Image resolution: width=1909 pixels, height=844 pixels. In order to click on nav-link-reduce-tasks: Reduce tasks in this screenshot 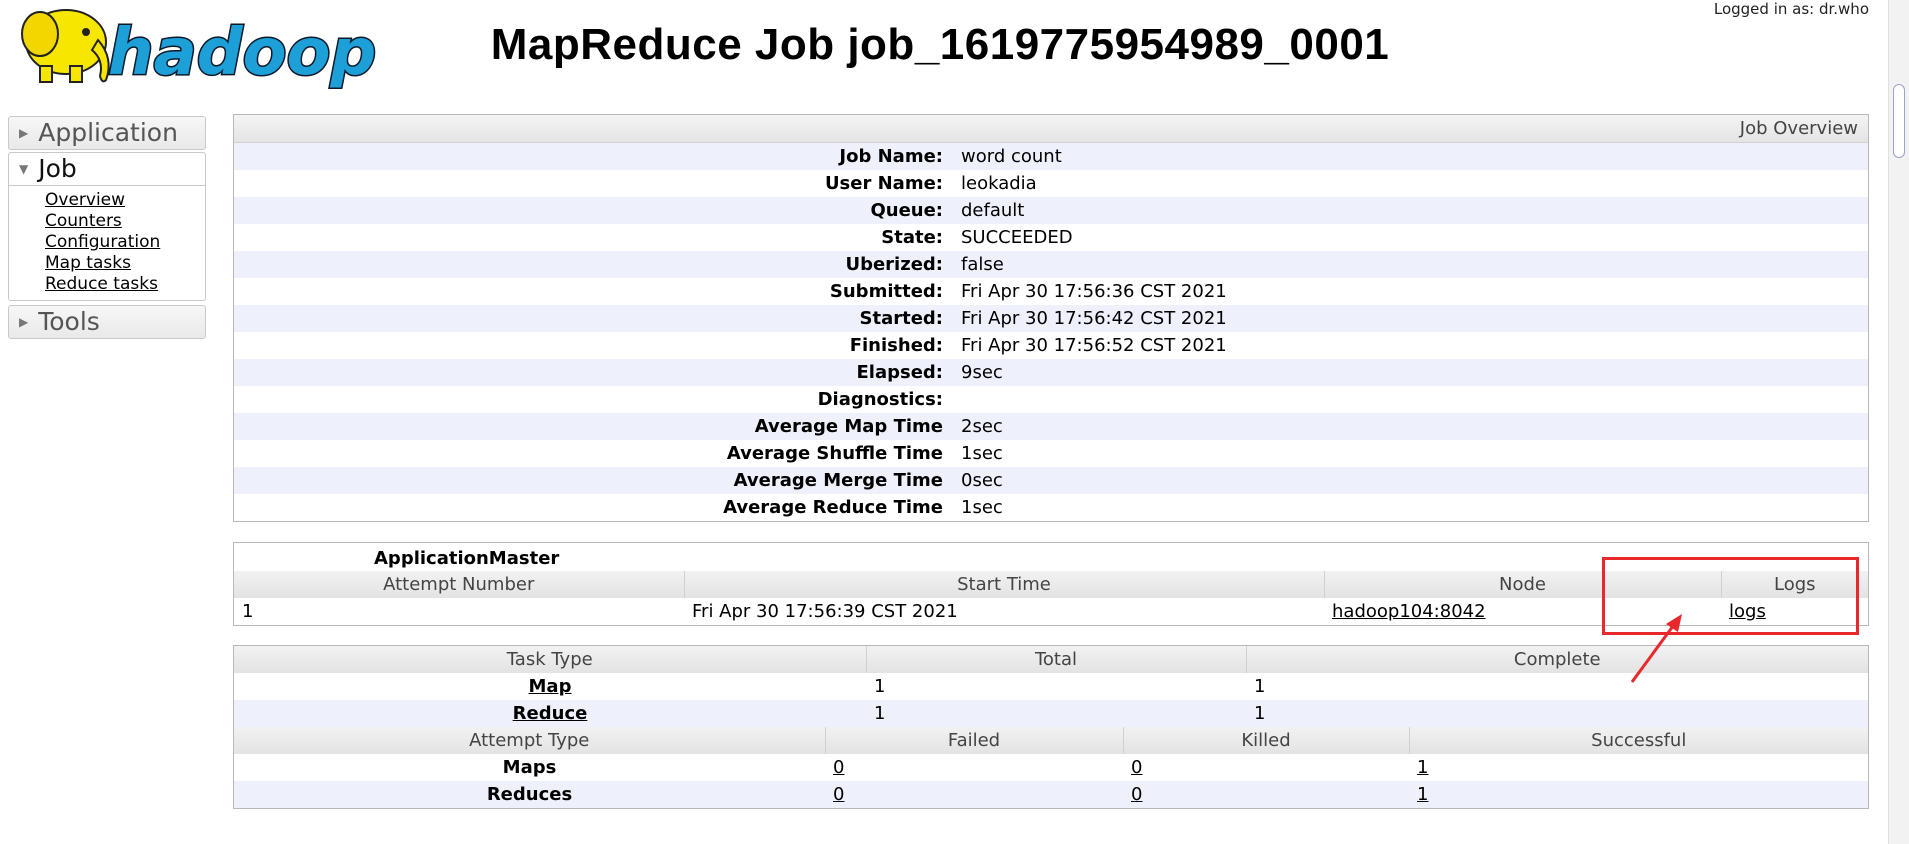, I will do `click(125, 284)`.